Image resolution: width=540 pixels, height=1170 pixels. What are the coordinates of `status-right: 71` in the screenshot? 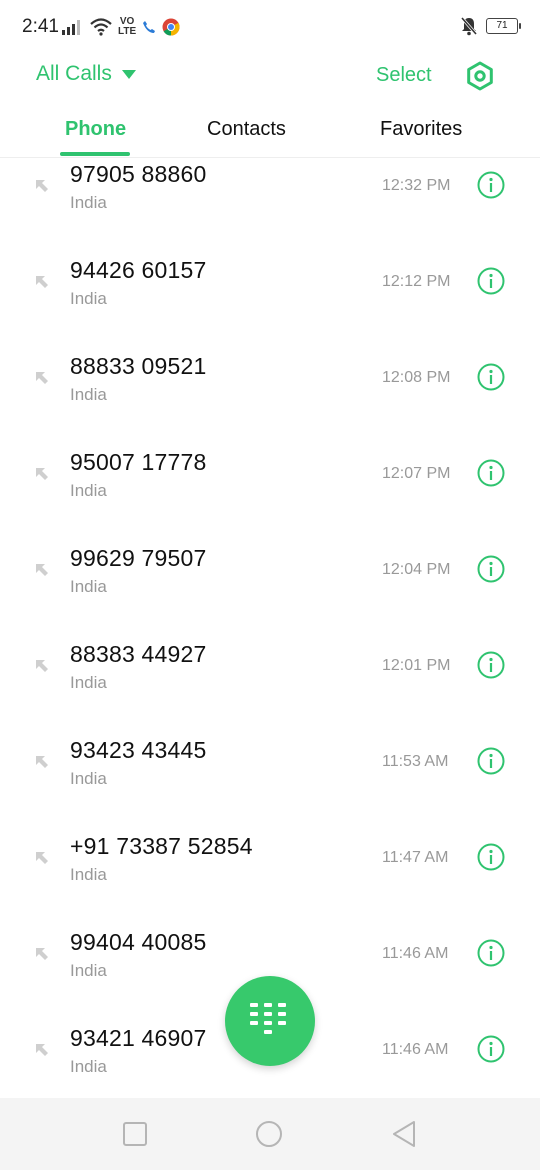 It's located at (490, 26).